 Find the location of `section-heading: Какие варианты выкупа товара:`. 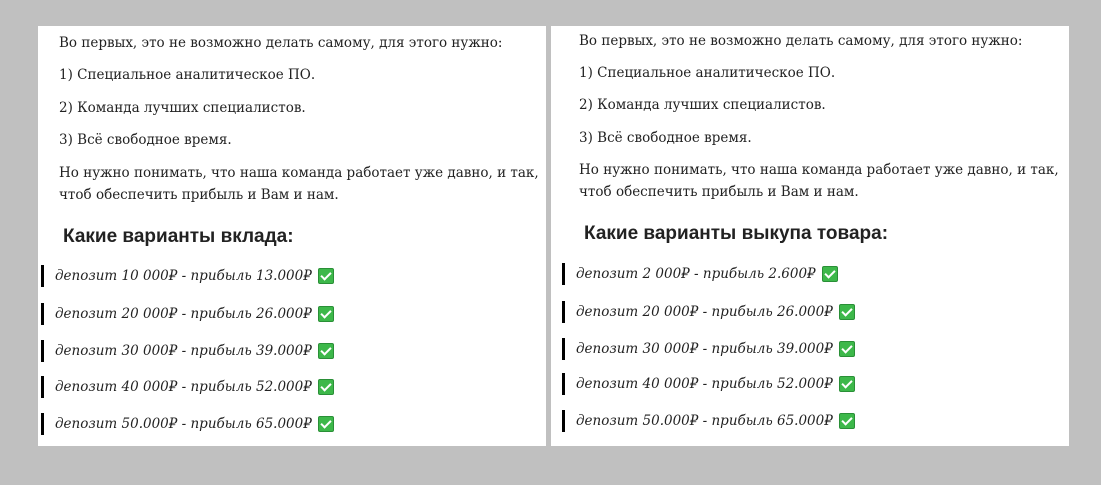

section-heading: Какие варианты выкупа товара: is located at coordinates (736, 233).